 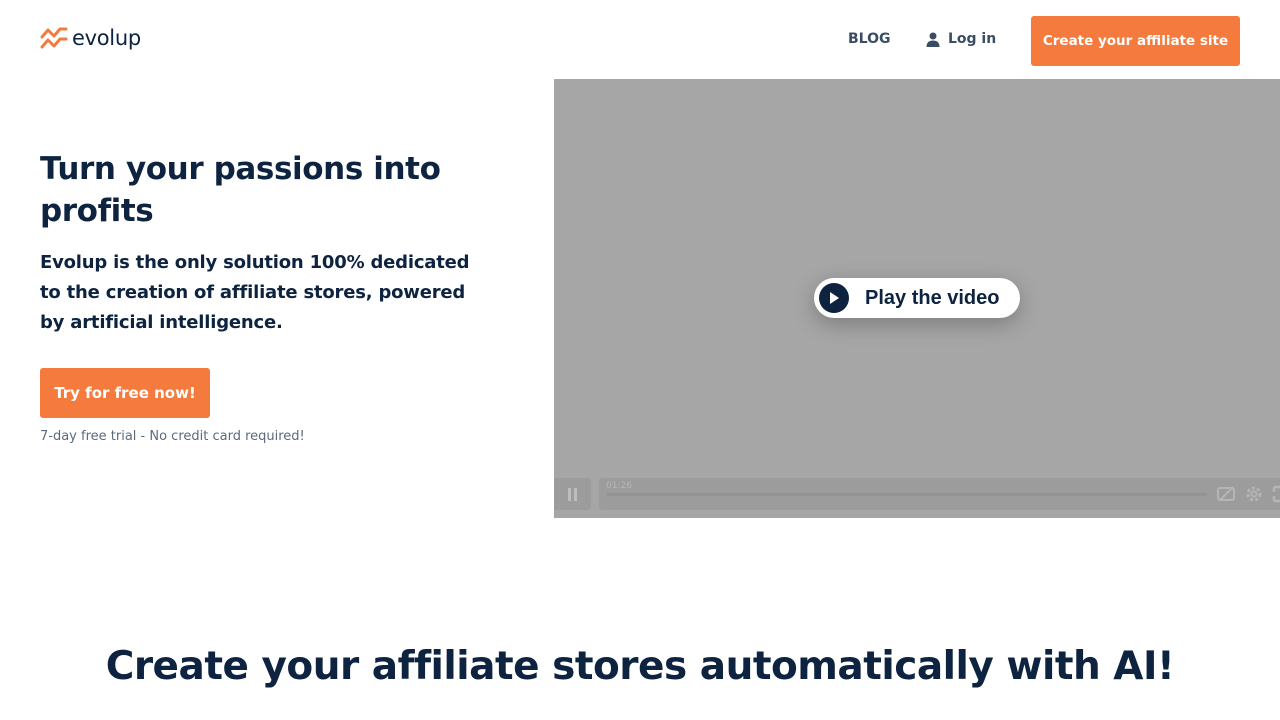 I want to click on video-controls: 01:26, so click(x=917, y=494).